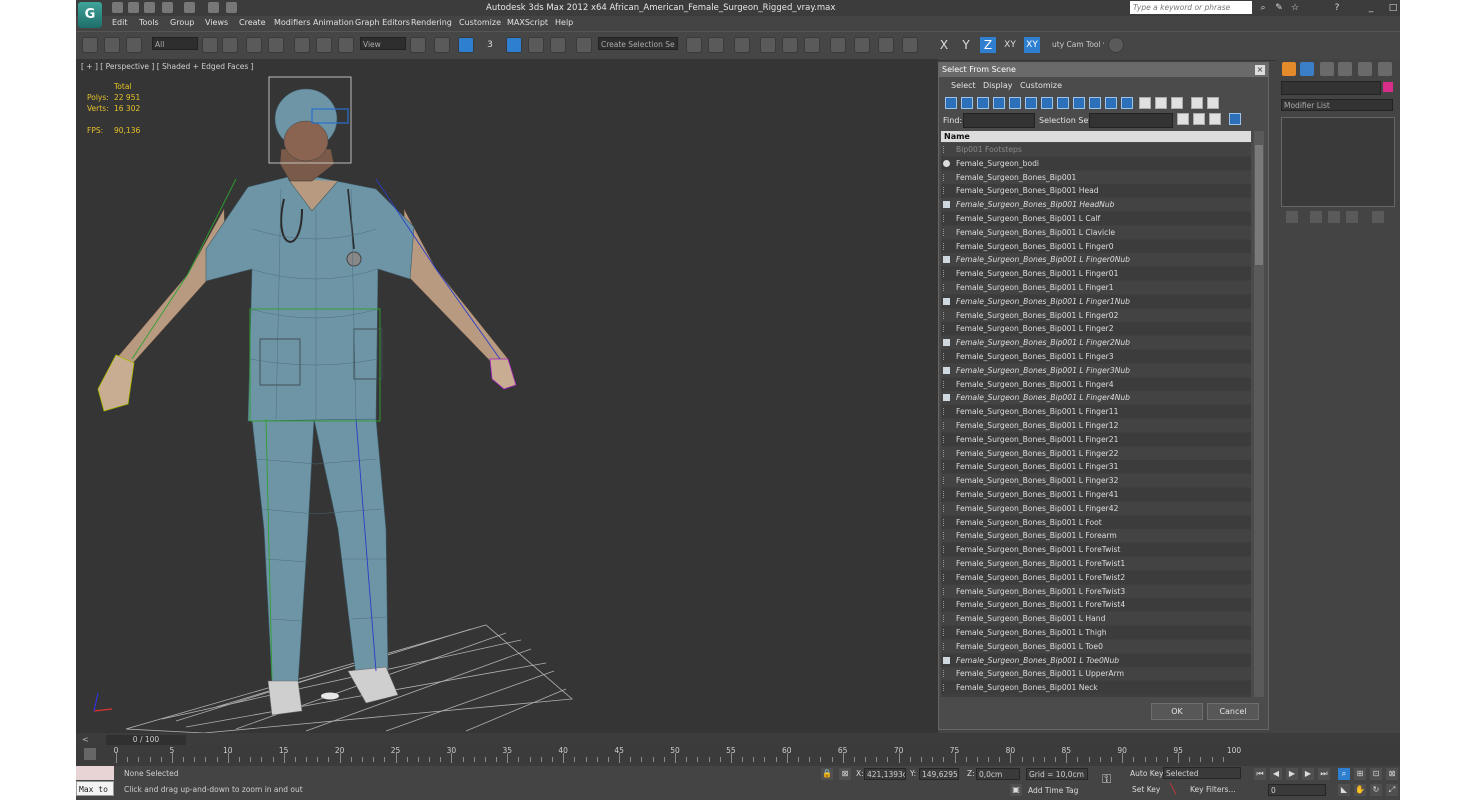 The height and width of the screenshot is (800, 1480). Describe the element at coordinates (1260, 774) in the screenshot. I see `go-to-start-icon: ⏮` at that location.